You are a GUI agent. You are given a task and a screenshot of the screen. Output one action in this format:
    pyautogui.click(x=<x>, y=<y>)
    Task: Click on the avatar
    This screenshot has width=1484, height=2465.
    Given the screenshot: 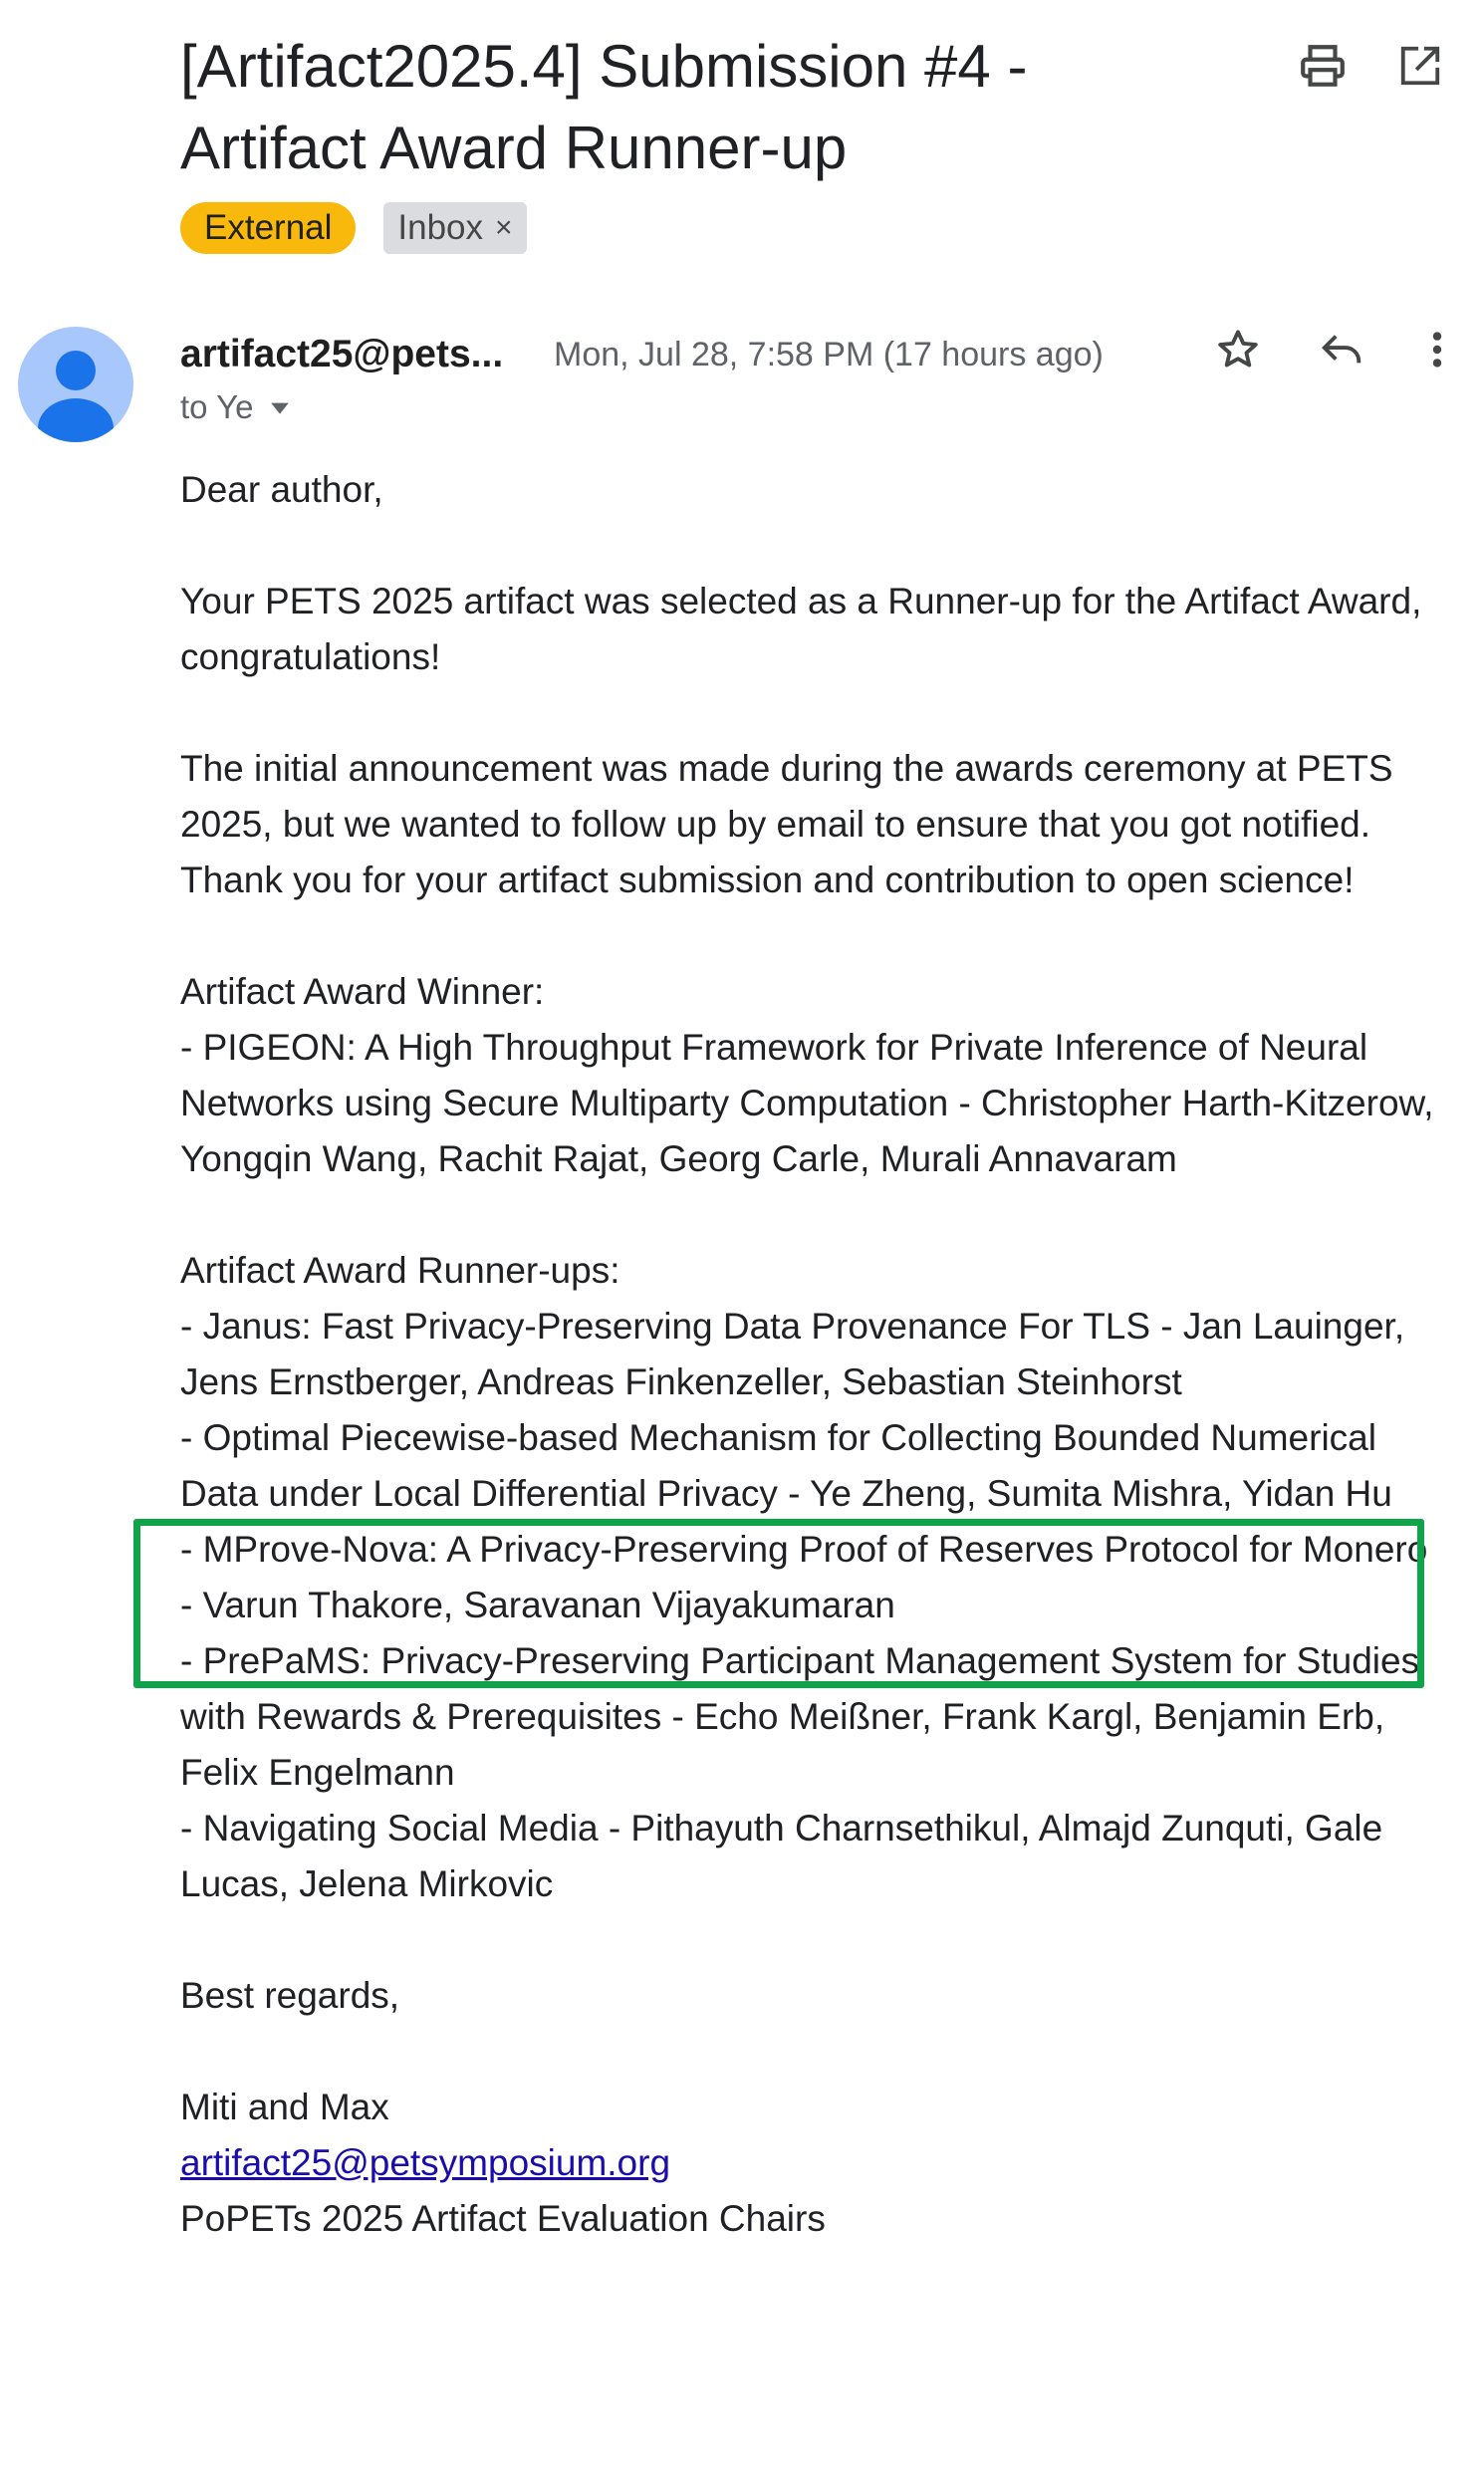 What is the action you would take?
    pyautogui.click(x=75, y=384)
    